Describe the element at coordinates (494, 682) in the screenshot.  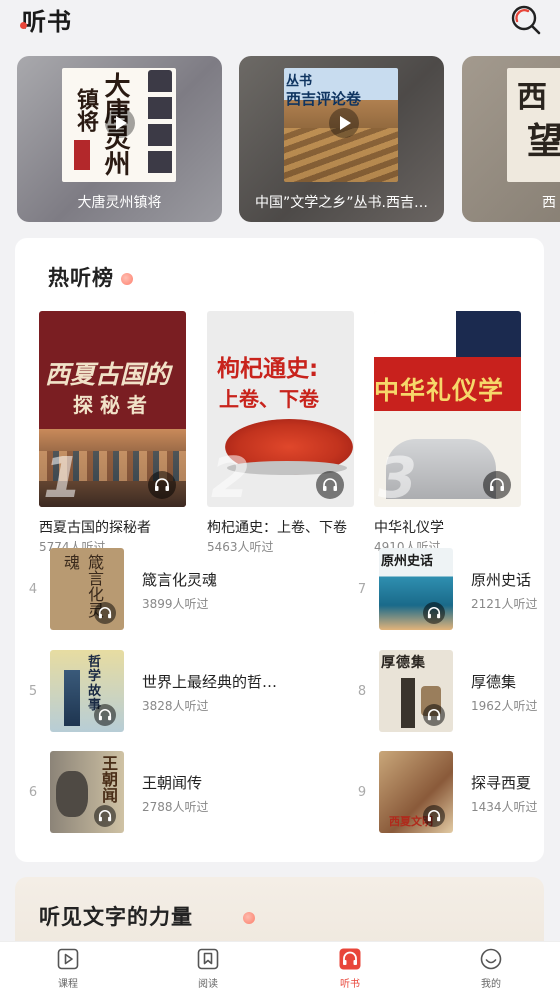
I see `book-title: 厚德集` at that location.